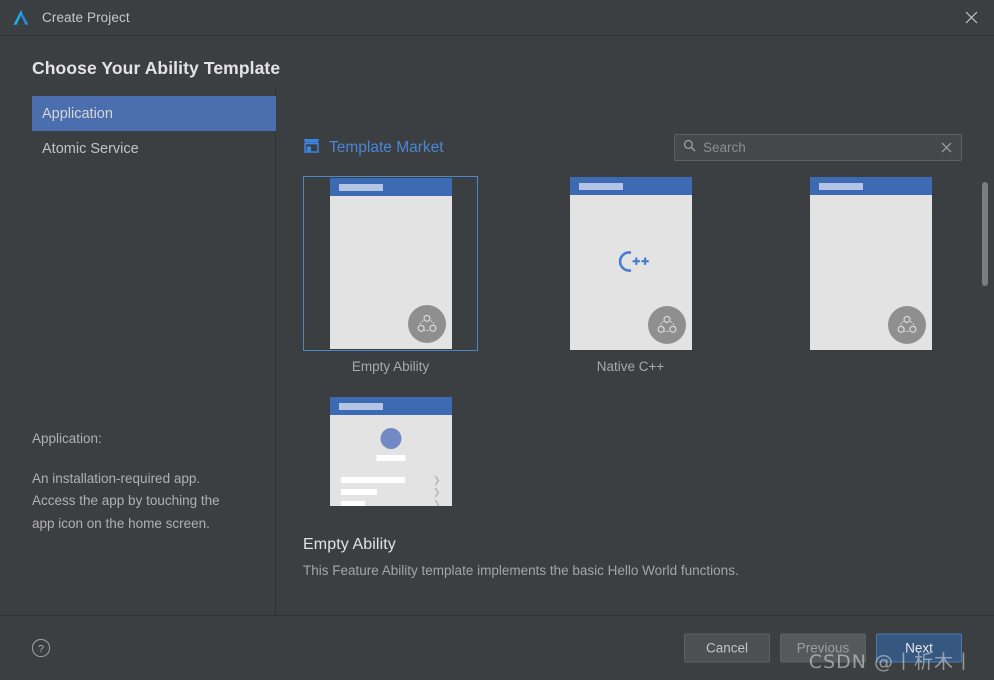  I want to click on footer-button-row: Cancel Previous Next, so click(823, 648).